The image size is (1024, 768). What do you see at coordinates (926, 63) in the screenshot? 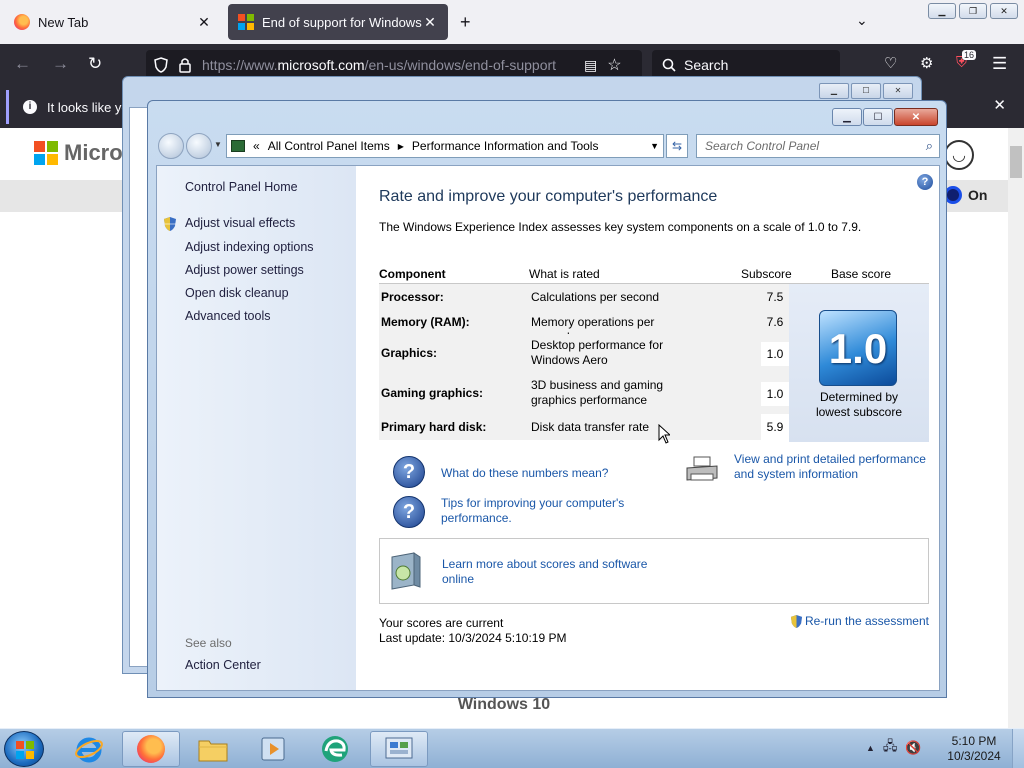
I see `extensions-icon: ⚙` at bounding box center [926, 63].